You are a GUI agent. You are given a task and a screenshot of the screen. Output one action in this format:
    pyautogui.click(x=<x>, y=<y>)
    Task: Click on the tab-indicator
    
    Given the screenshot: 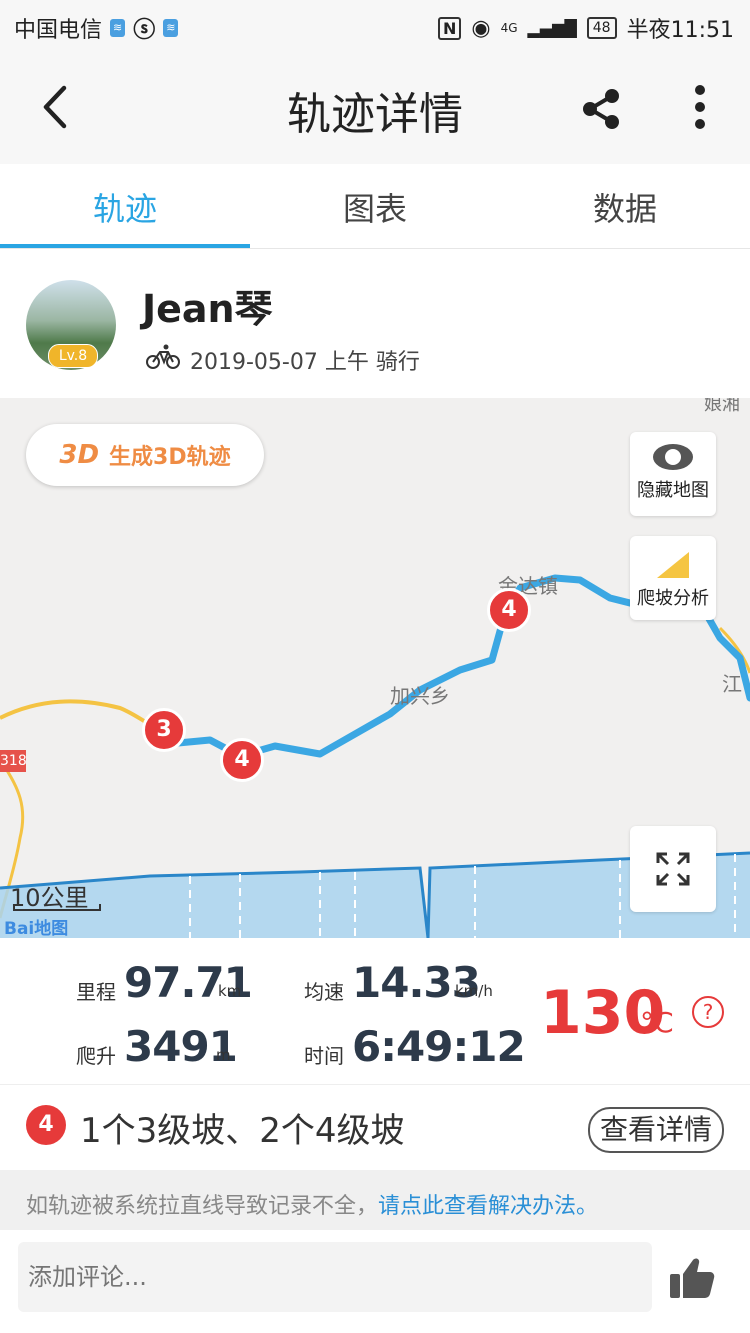 What is the action you would take?
    pyautogui.click(x=125, y=246)
    